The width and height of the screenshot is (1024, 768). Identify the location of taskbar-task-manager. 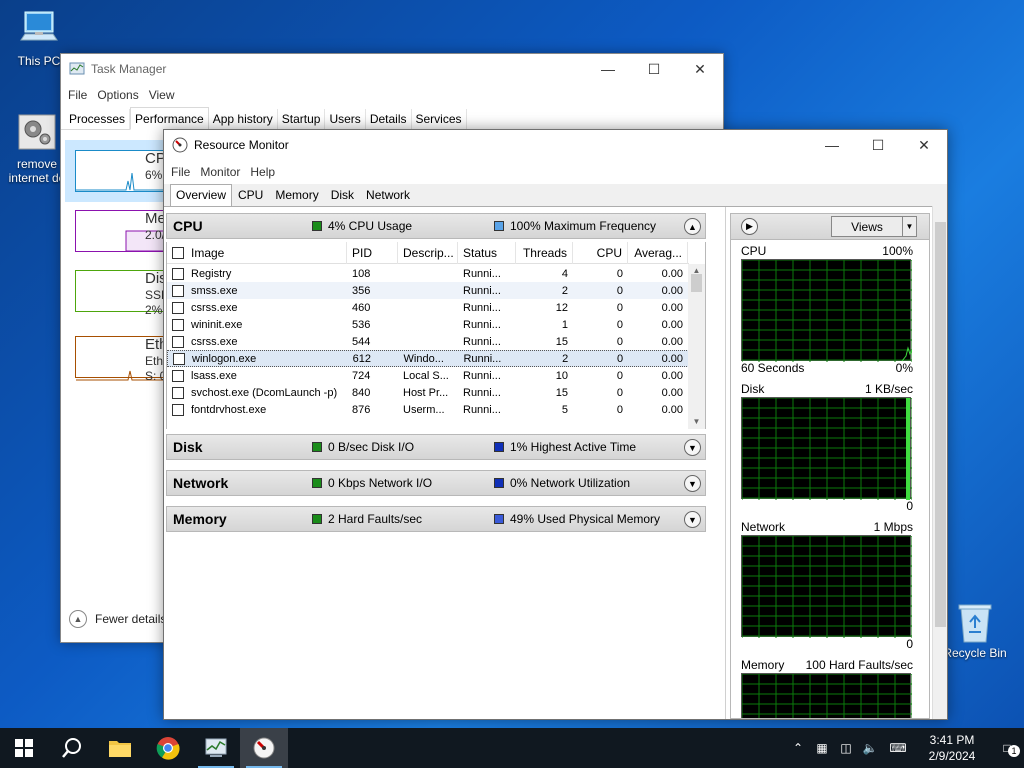
(216, 748).